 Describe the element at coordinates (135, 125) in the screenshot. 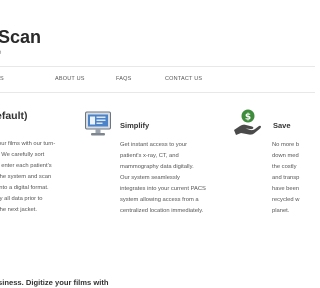

I see `column-simplify-title: Simplify` at that location.